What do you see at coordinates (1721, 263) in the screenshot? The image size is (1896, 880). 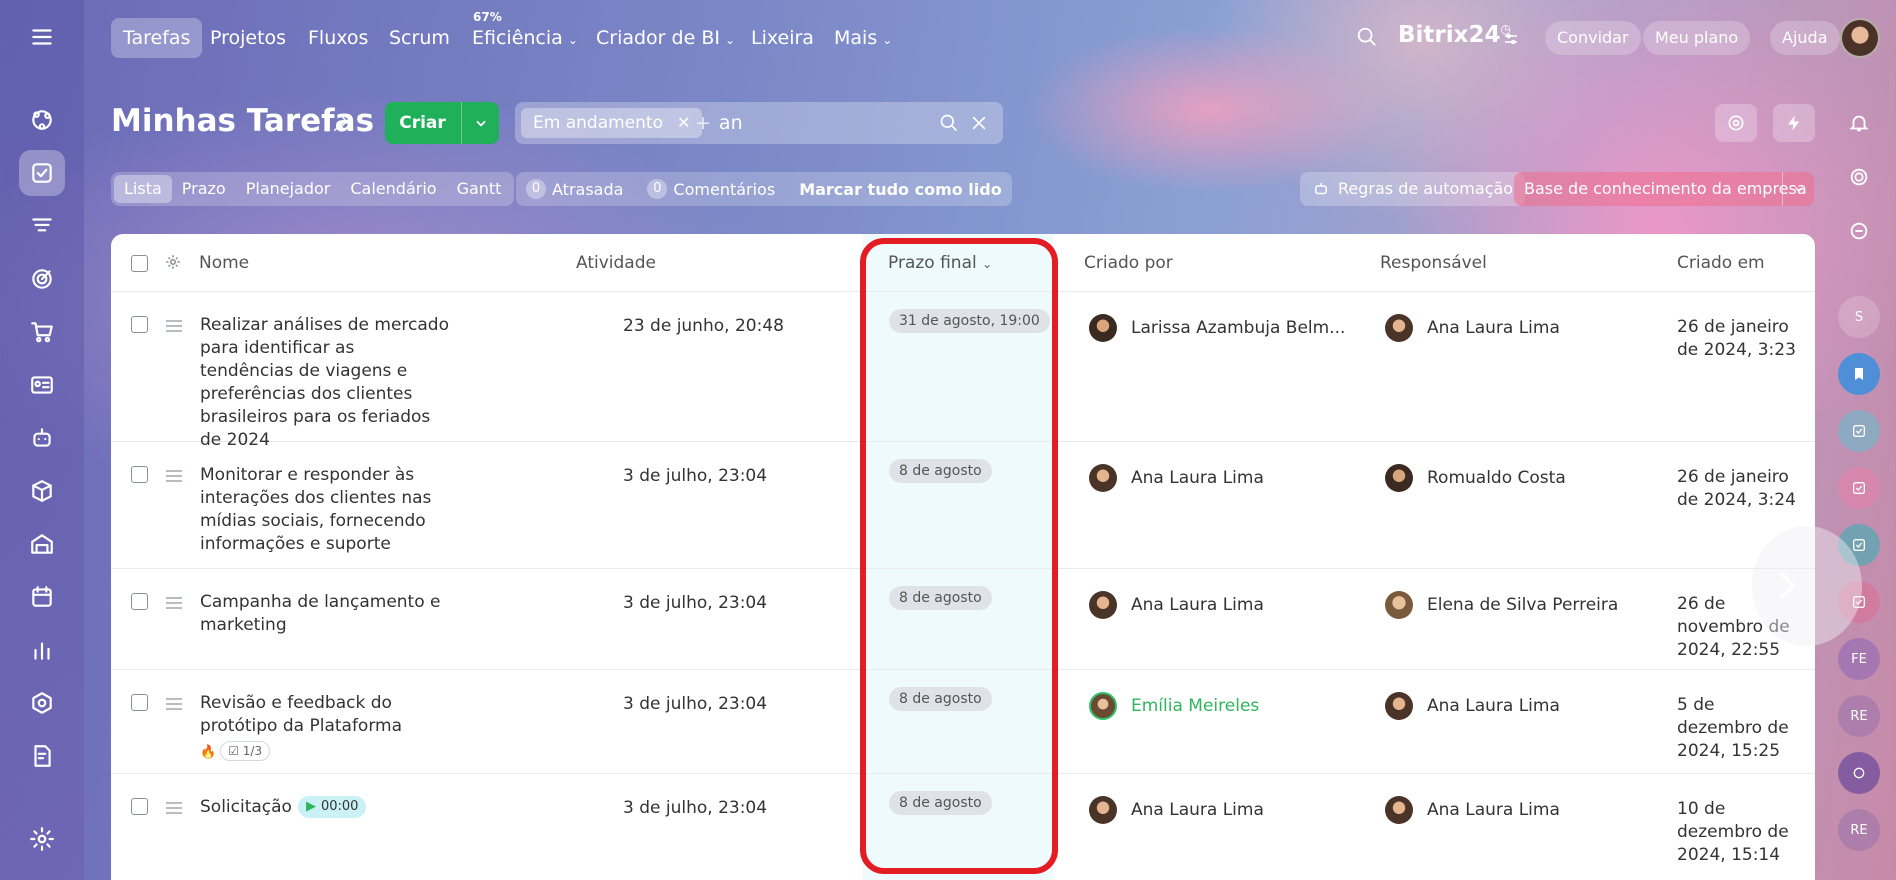 I see `column-created-on: Criado em` at bounding box center [1721, 263].